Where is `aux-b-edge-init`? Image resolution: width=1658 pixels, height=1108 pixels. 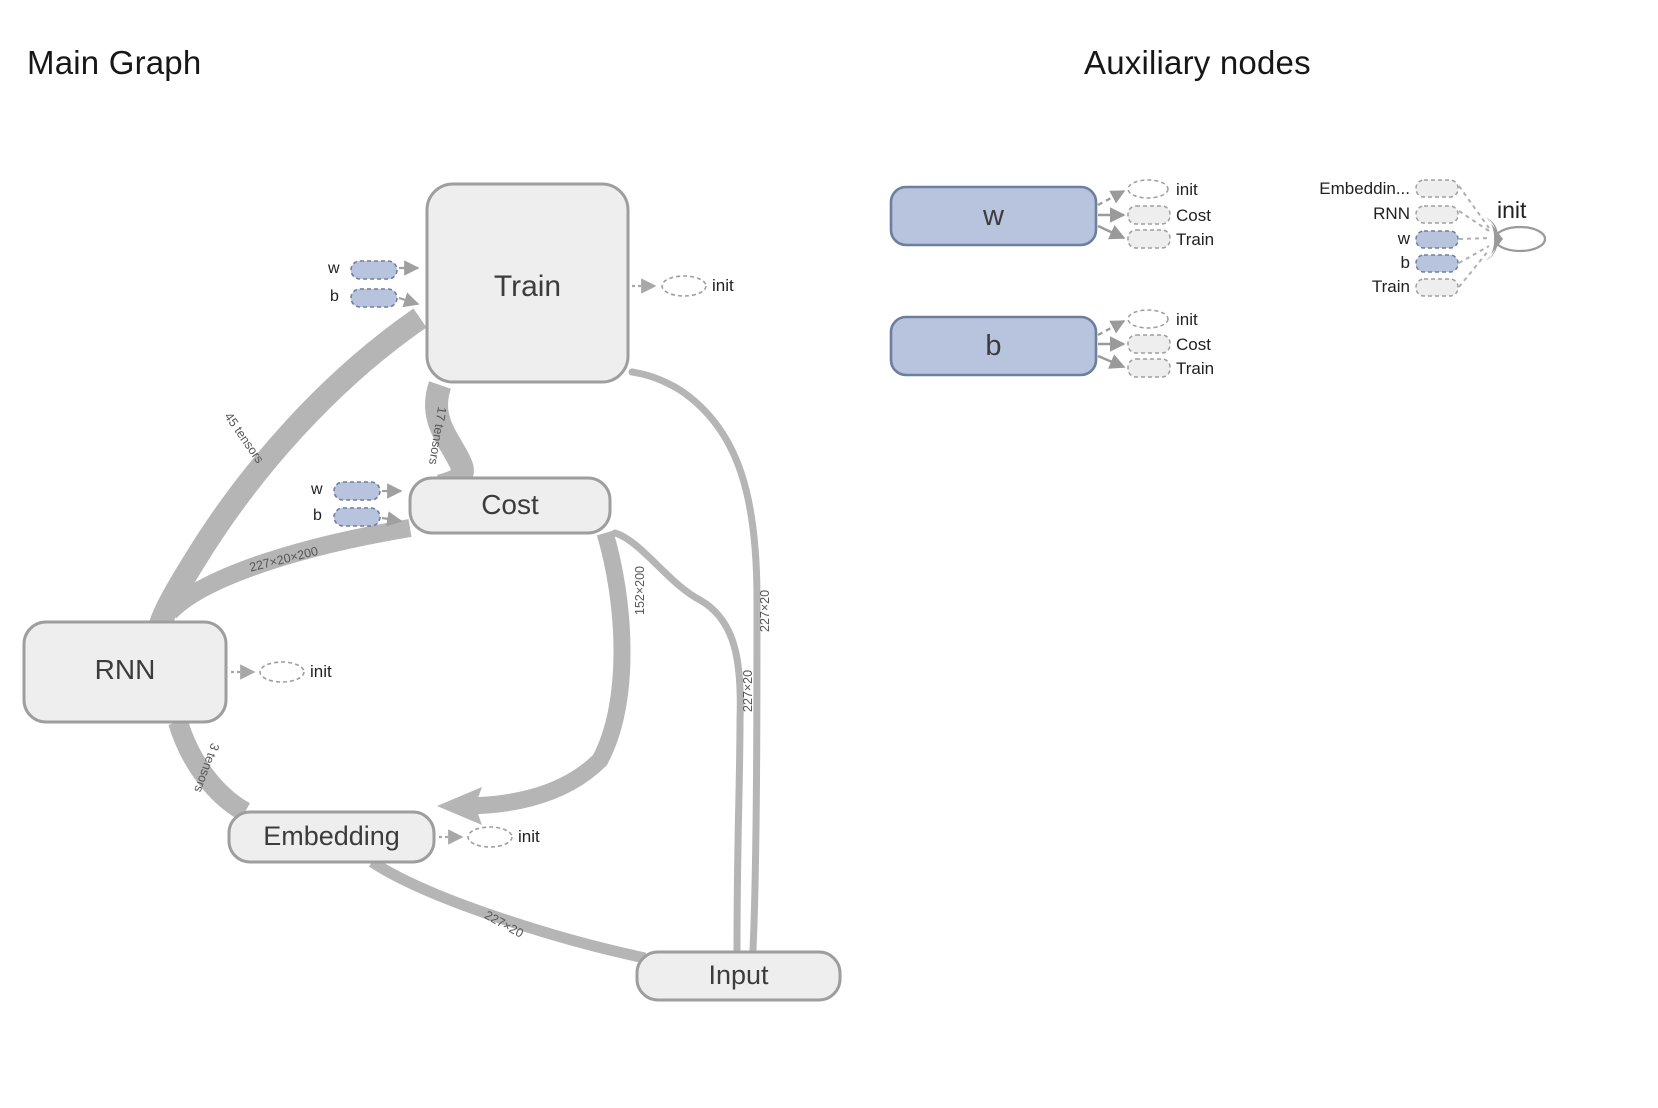 aux-b-edge-init is located at coordinates (1111, 328).